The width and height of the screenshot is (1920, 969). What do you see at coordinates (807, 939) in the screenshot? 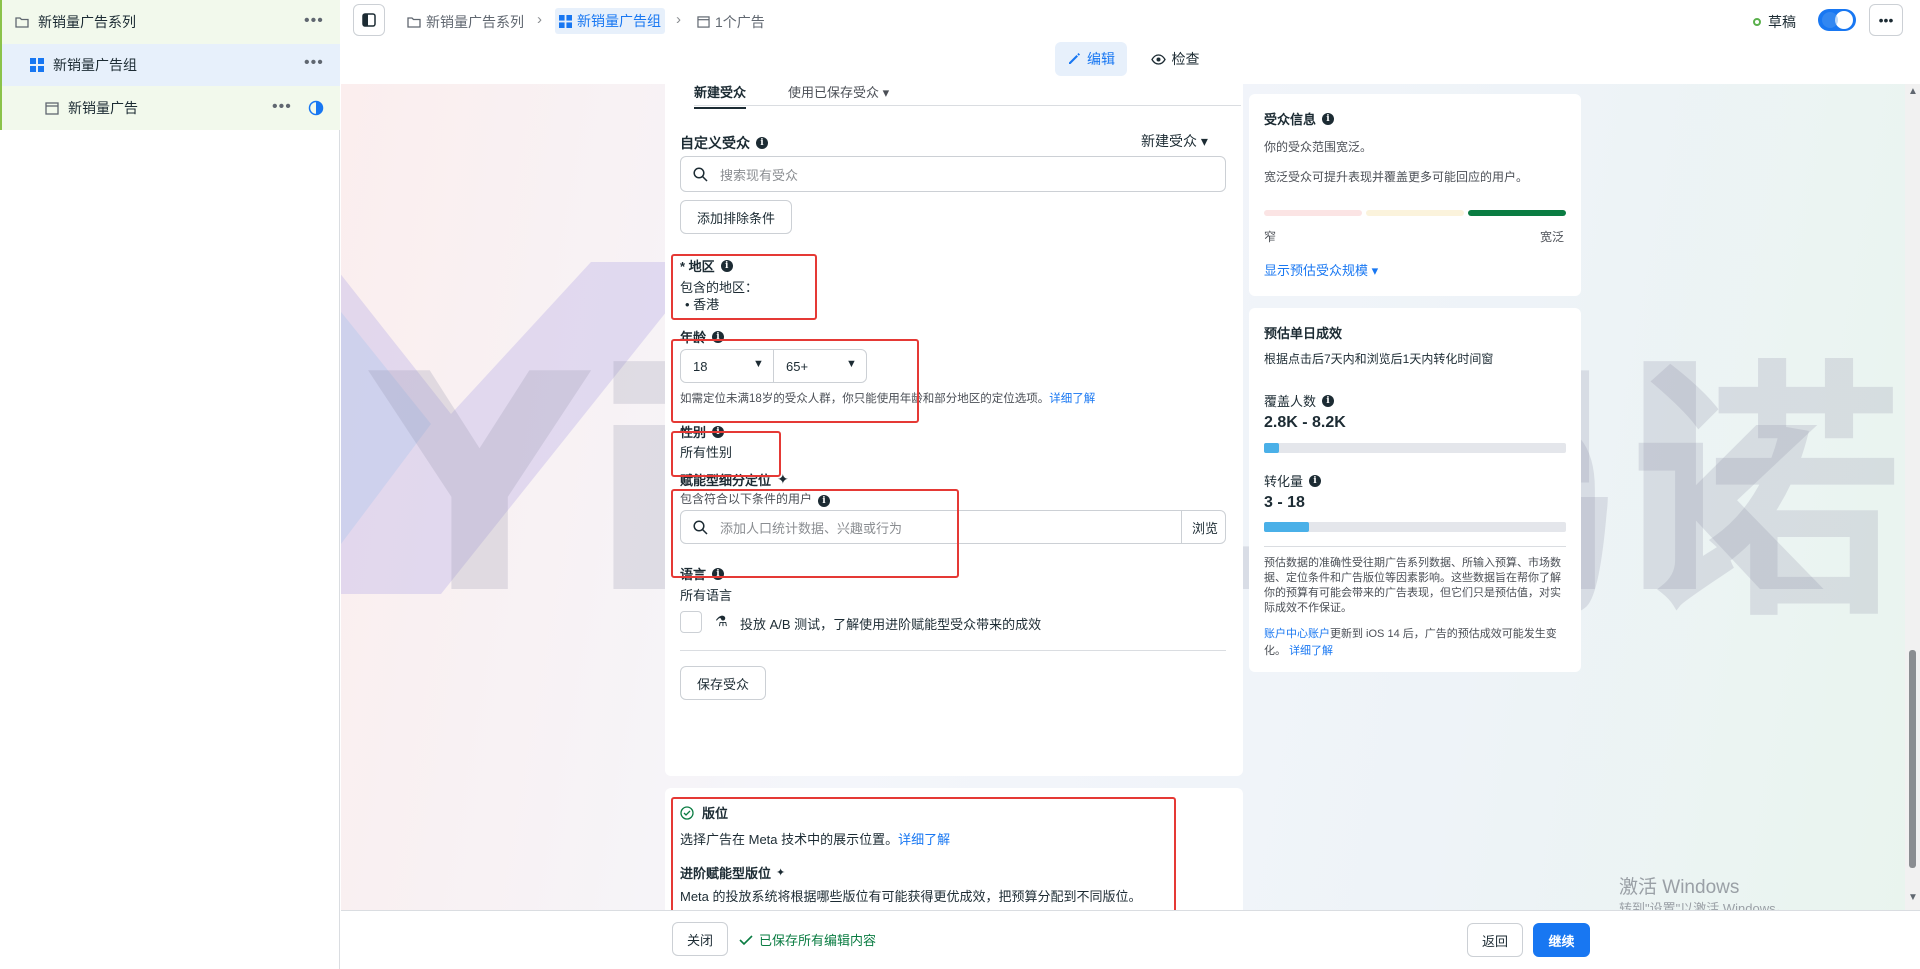
I see `save-status: 已保存所有编辑内容` at bounding box center [807, 939].